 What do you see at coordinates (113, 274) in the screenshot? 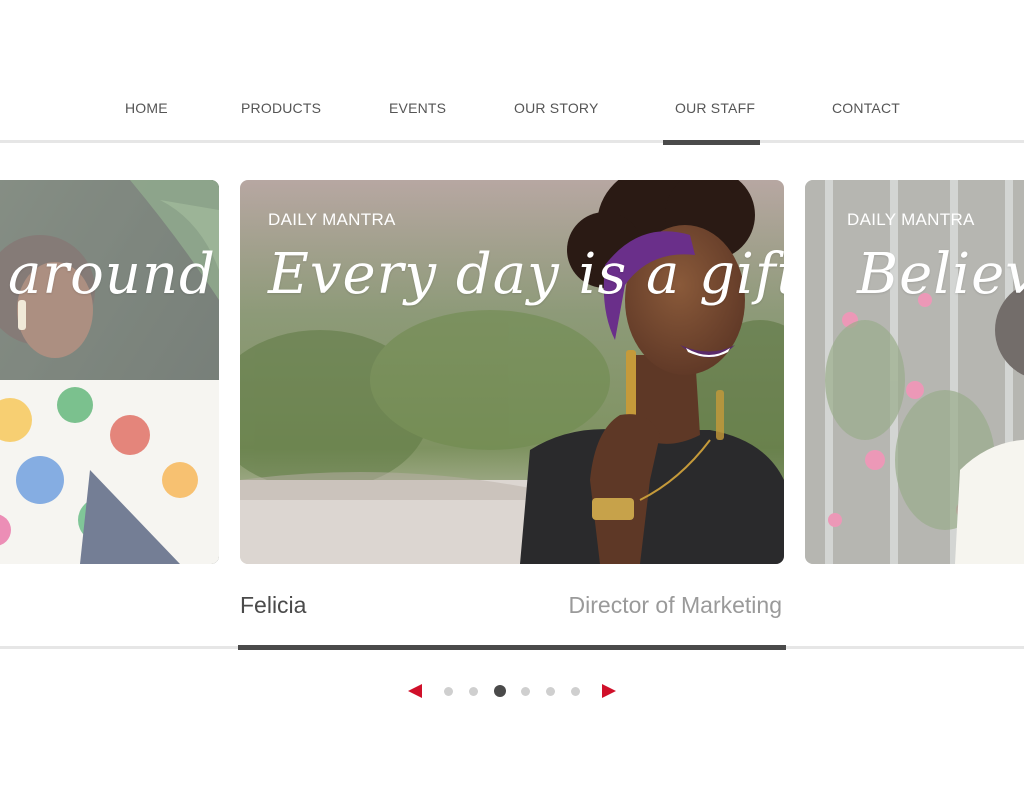
I see `mantra-text-previous: around.` at bounding box center [113, 274].